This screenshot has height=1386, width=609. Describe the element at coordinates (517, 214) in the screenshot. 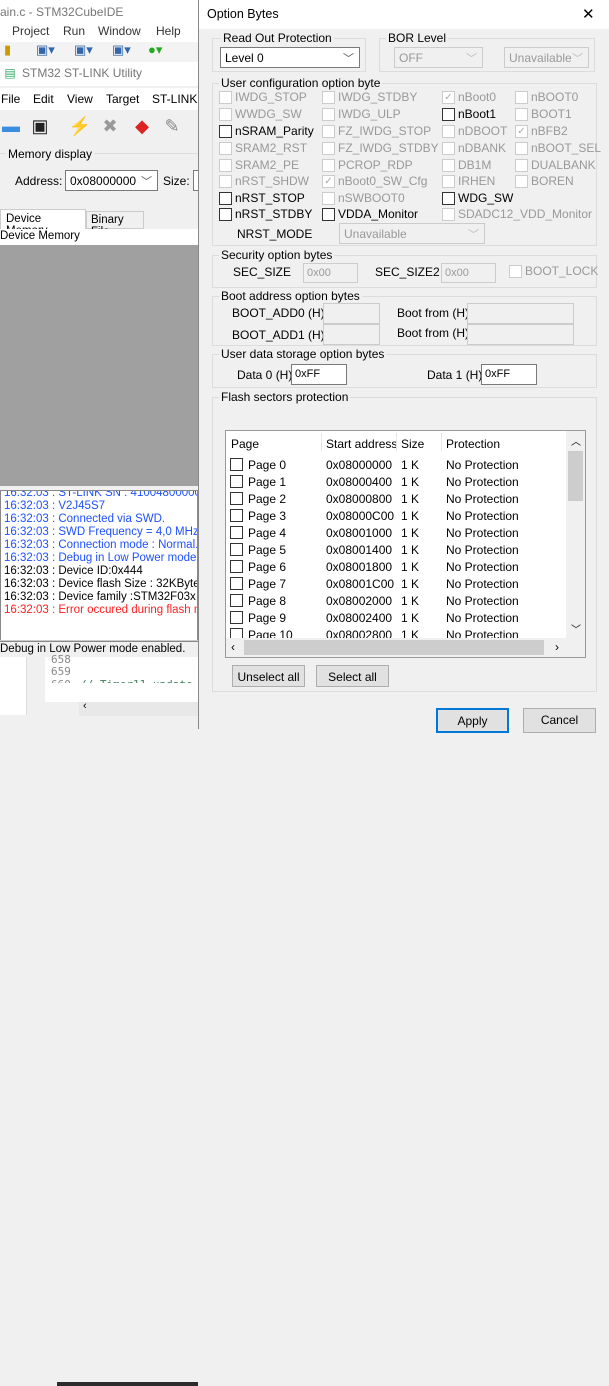

I see `checkbox-sdadc12-vdd-monitor: SDADC12_VDD_Monitor` at that location.